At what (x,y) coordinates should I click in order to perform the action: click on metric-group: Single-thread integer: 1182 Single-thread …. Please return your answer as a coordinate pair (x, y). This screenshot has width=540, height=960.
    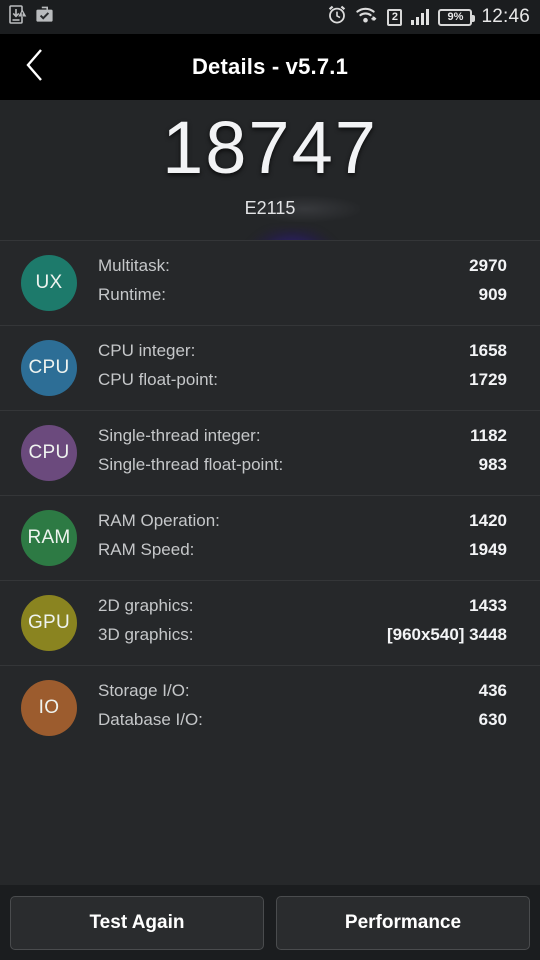
    Looking at the image, I should click on (308, 453).